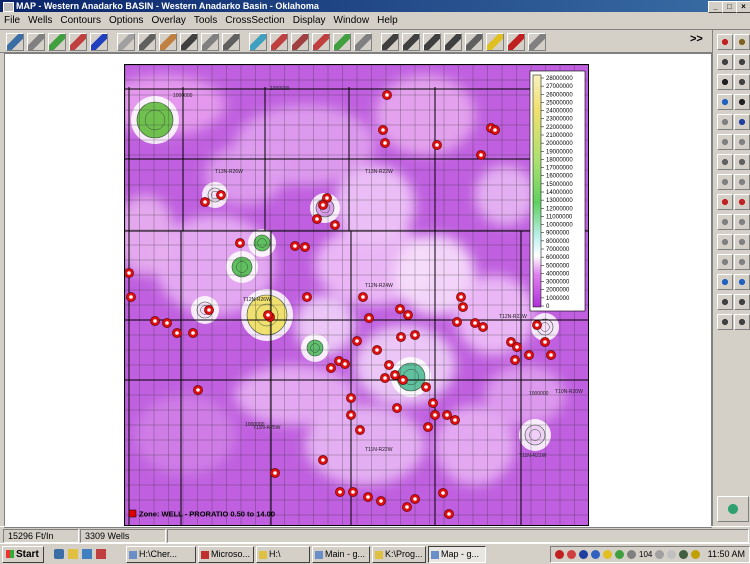 The width and height of the screenshot is (750, 564). I want to click on stratigraphy-icon, so click(168, 42).